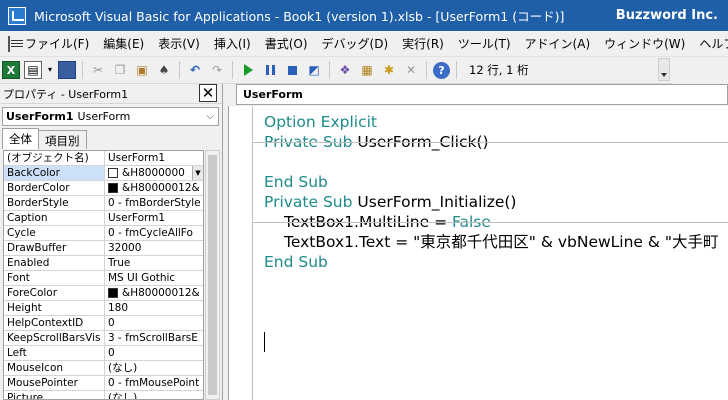 The height and width of the screenshot is (400, 728). What do you see at coordinates (164, 70) in the screenshot?
I see `find-icon: ♠` at bounding box center [164, 70].